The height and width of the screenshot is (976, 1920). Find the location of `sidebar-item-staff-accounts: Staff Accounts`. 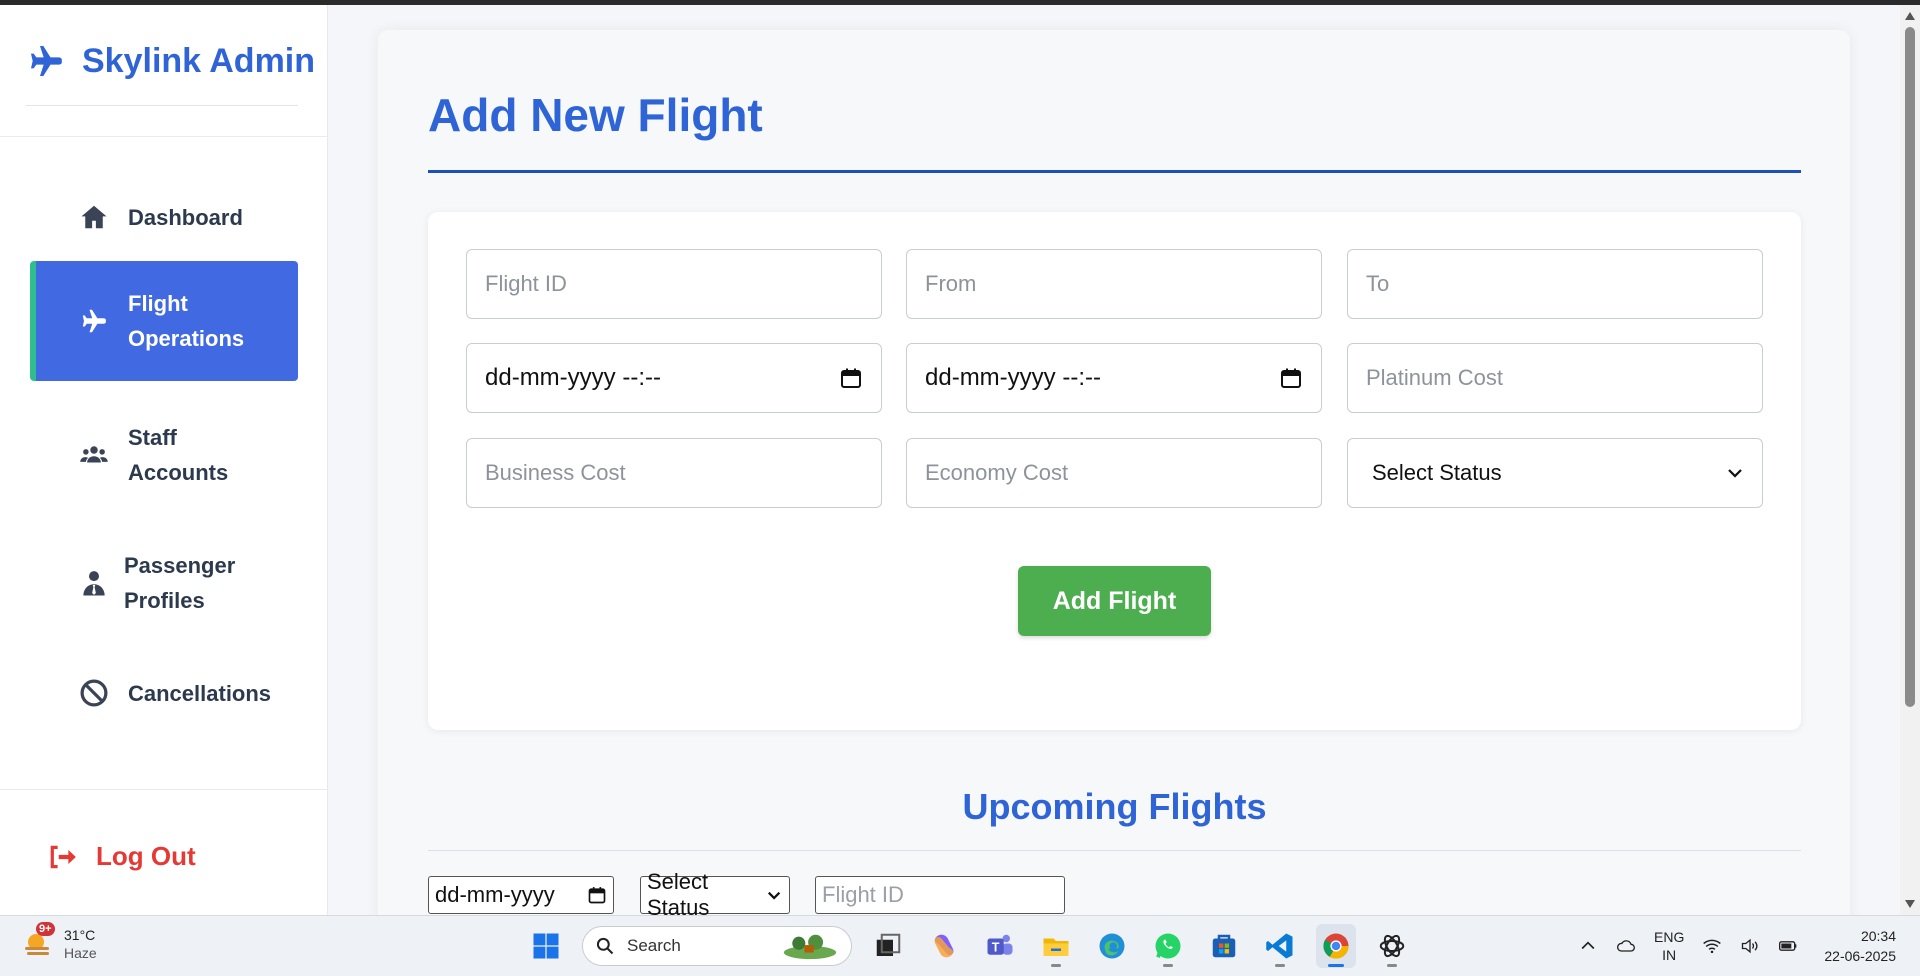

sidebar-item-staff-accounts: Staff Accounts is located at coordinates (164, 455).